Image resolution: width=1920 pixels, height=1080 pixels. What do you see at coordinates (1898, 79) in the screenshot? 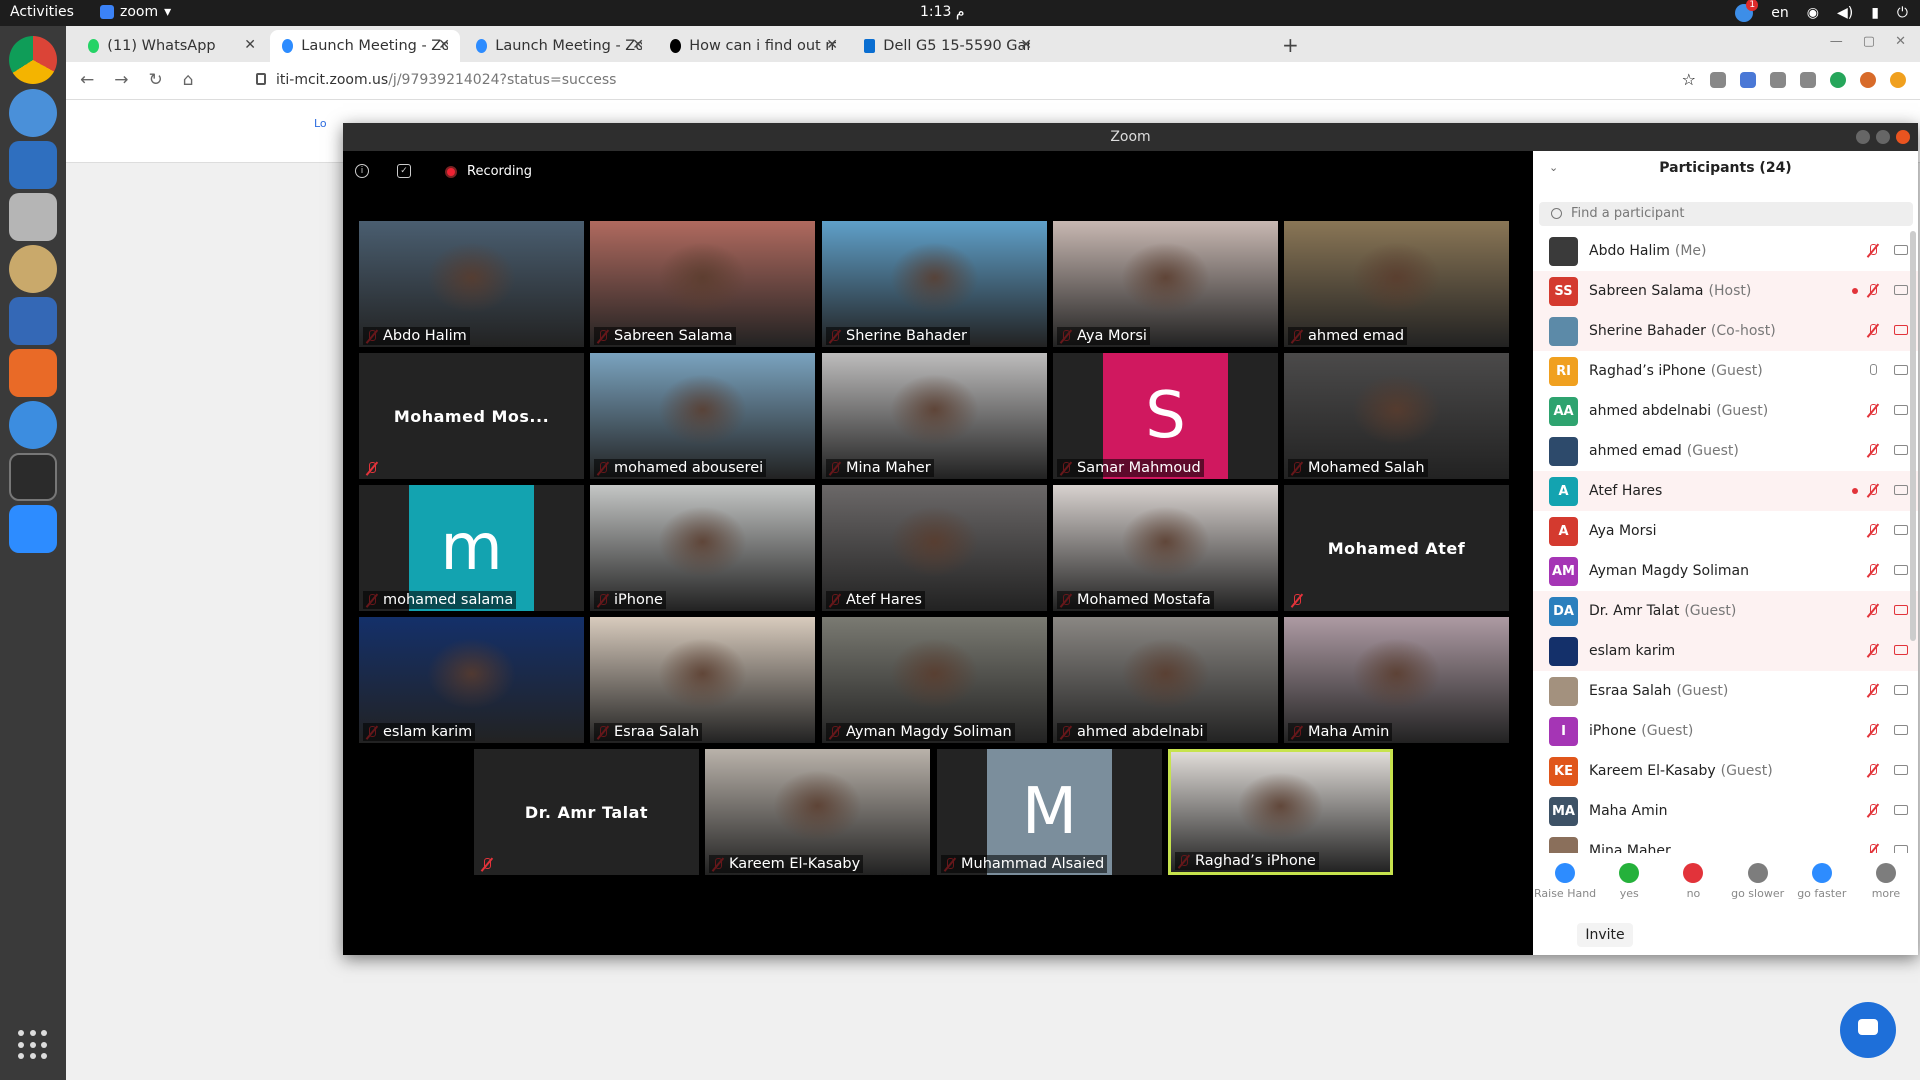
I see `update-warning-icon` at bounding box center [1898, 79].